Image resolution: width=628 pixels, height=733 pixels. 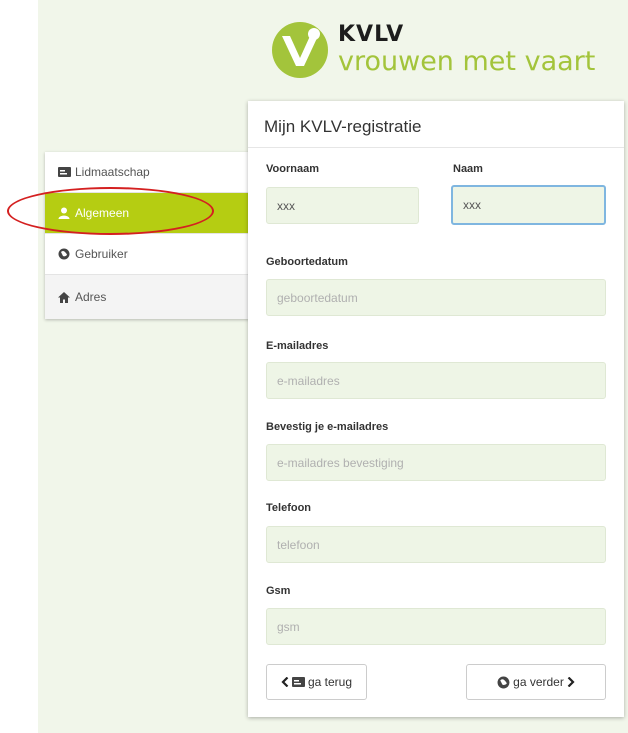 What do you see at coordinates (64, 297) in the screenshot?
I see `home-icon` at bounding box center [64, 297].